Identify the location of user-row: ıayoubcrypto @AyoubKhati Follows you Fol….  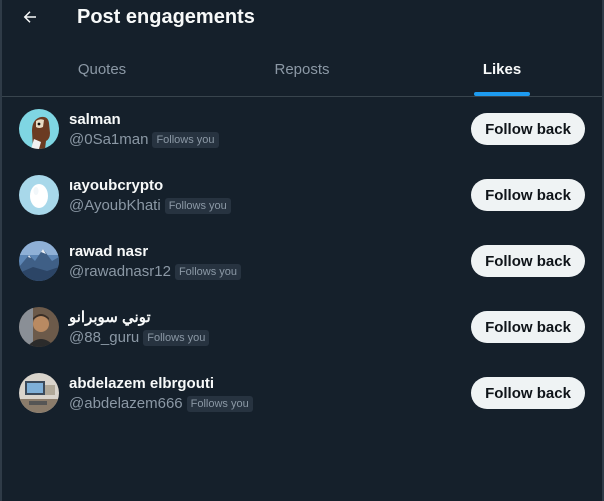
(302, 196).